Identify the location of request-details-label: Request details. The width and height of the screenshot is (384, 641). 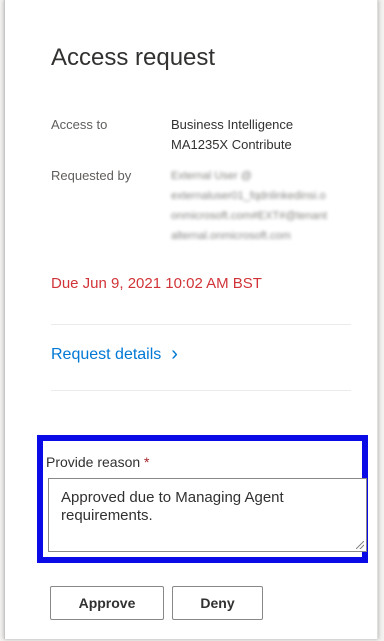
(106, 354).